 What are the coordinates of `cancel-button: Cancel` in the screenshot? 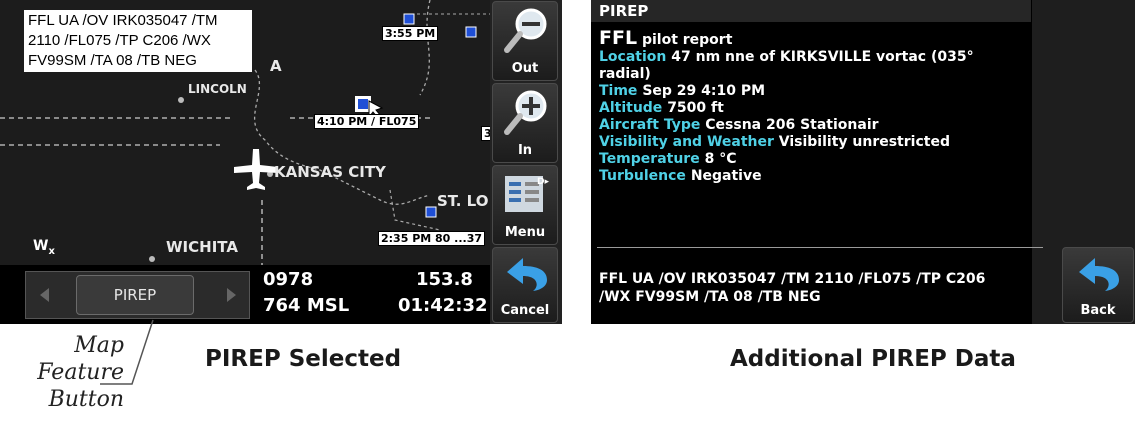 It's located at (525, 285).